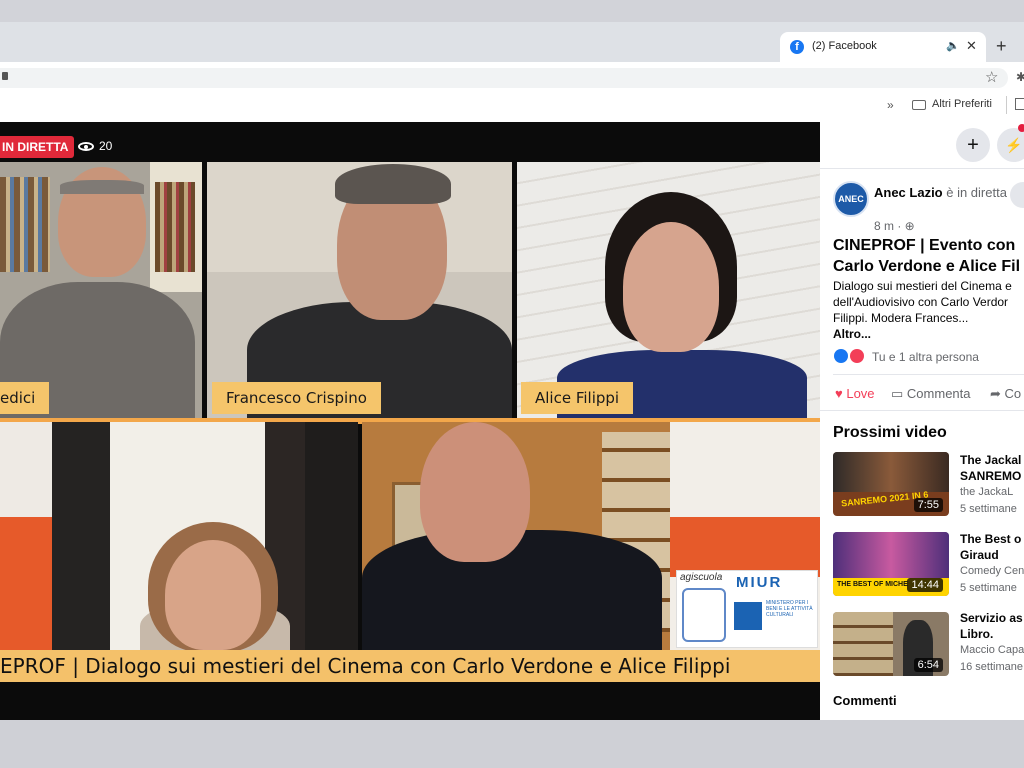 The height and width of the screenshot is (768, 1024). Describe the element at coordinates (976, 634) in the screenshot. I see `video-title-3-line-2: Libro.` at that location.